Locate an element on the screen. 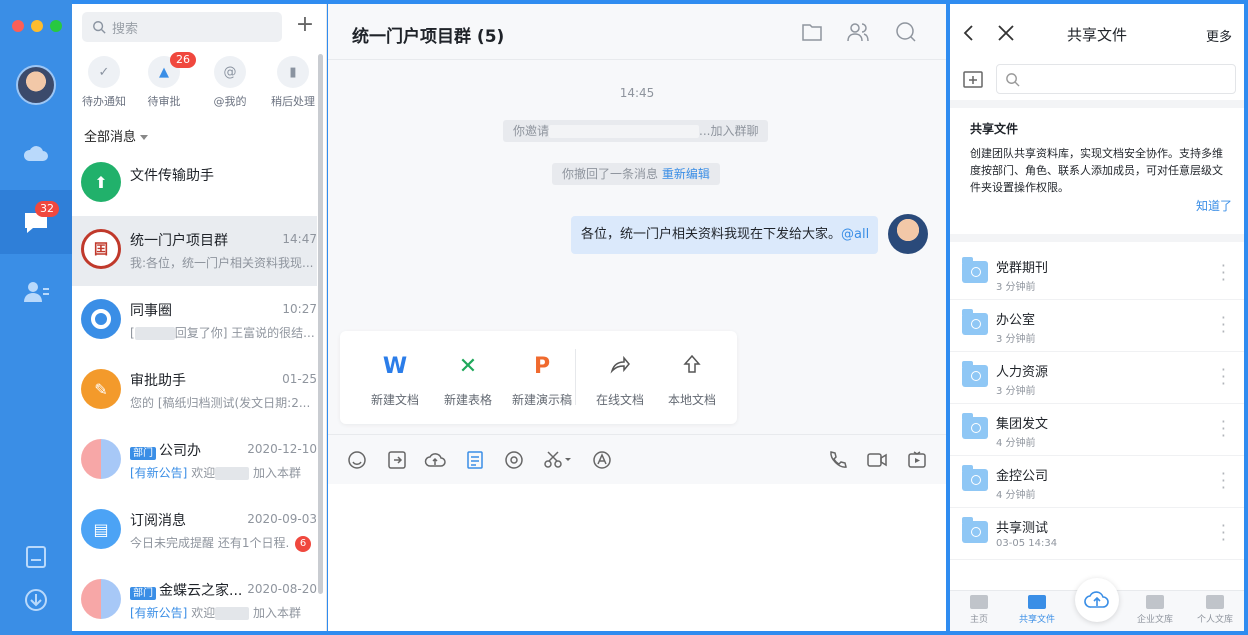  folder-row: 办公室 3 分钟前 · · · is located at coordinates (1097, 326).